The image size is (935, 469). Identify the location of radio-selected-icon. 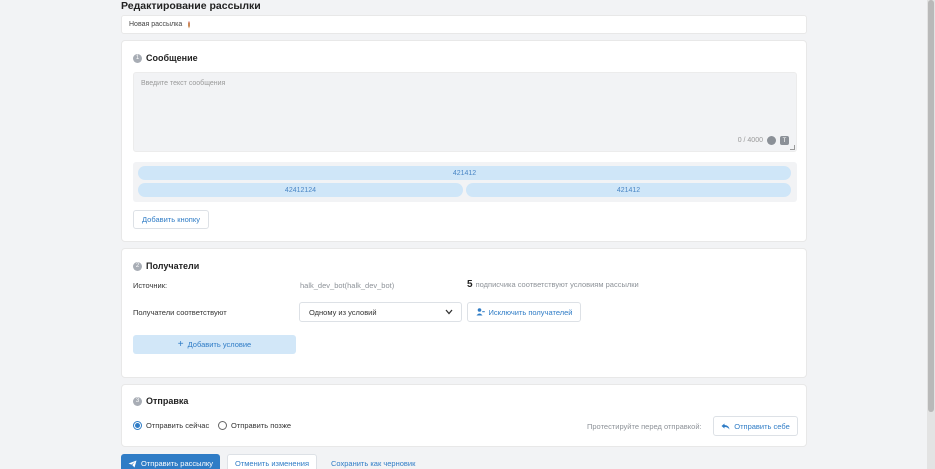
(137, 425).